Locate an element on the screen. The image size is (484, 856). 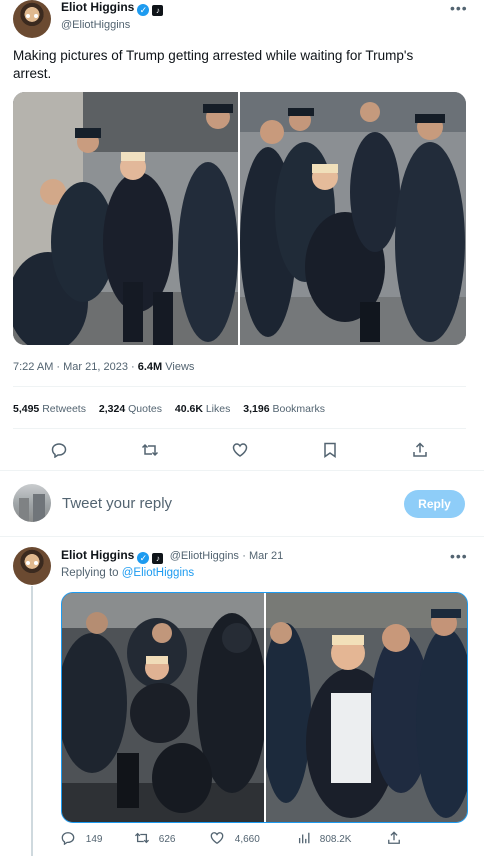
stat-retweets-count: 5,495 is located at coordinates (26, 409).